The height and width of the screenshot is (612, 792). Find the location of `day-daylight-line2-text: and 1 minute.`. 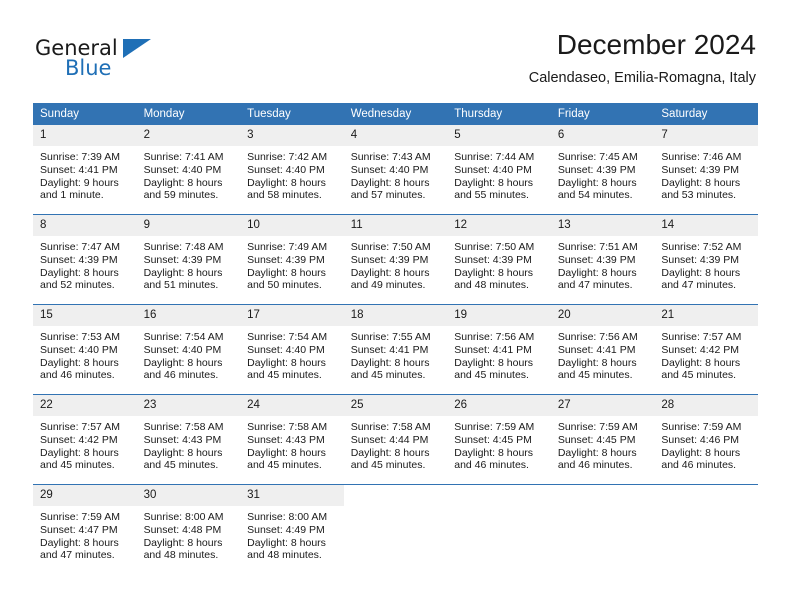

day-daylight-line2-text: and 1 minute. is located at coordinates (72, 195).